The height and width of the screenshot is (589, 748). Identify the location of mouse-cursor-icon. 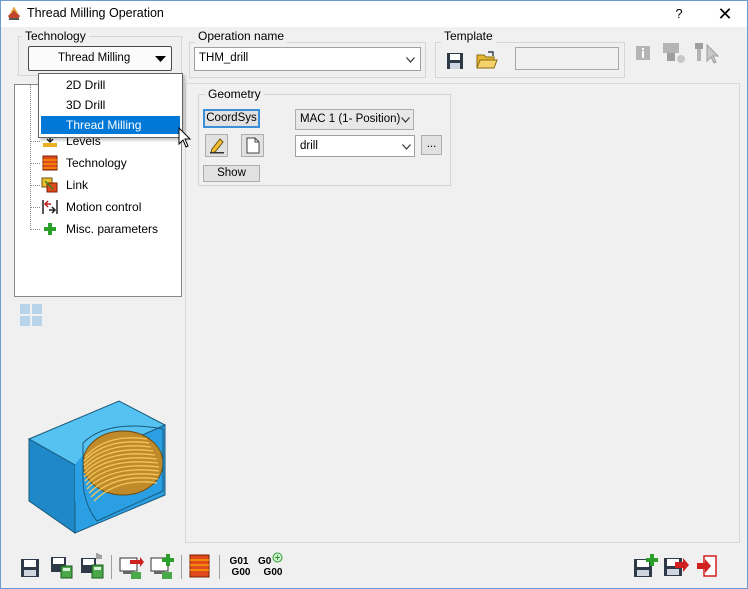
(185, 137).